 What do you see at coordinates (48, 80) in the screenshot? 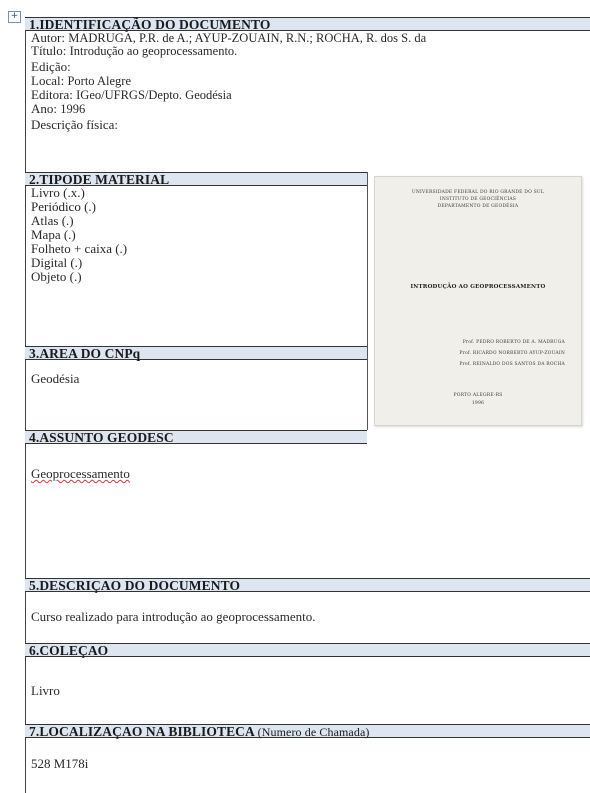
I see `local-label: Local:` at bounding box center [48, 80].